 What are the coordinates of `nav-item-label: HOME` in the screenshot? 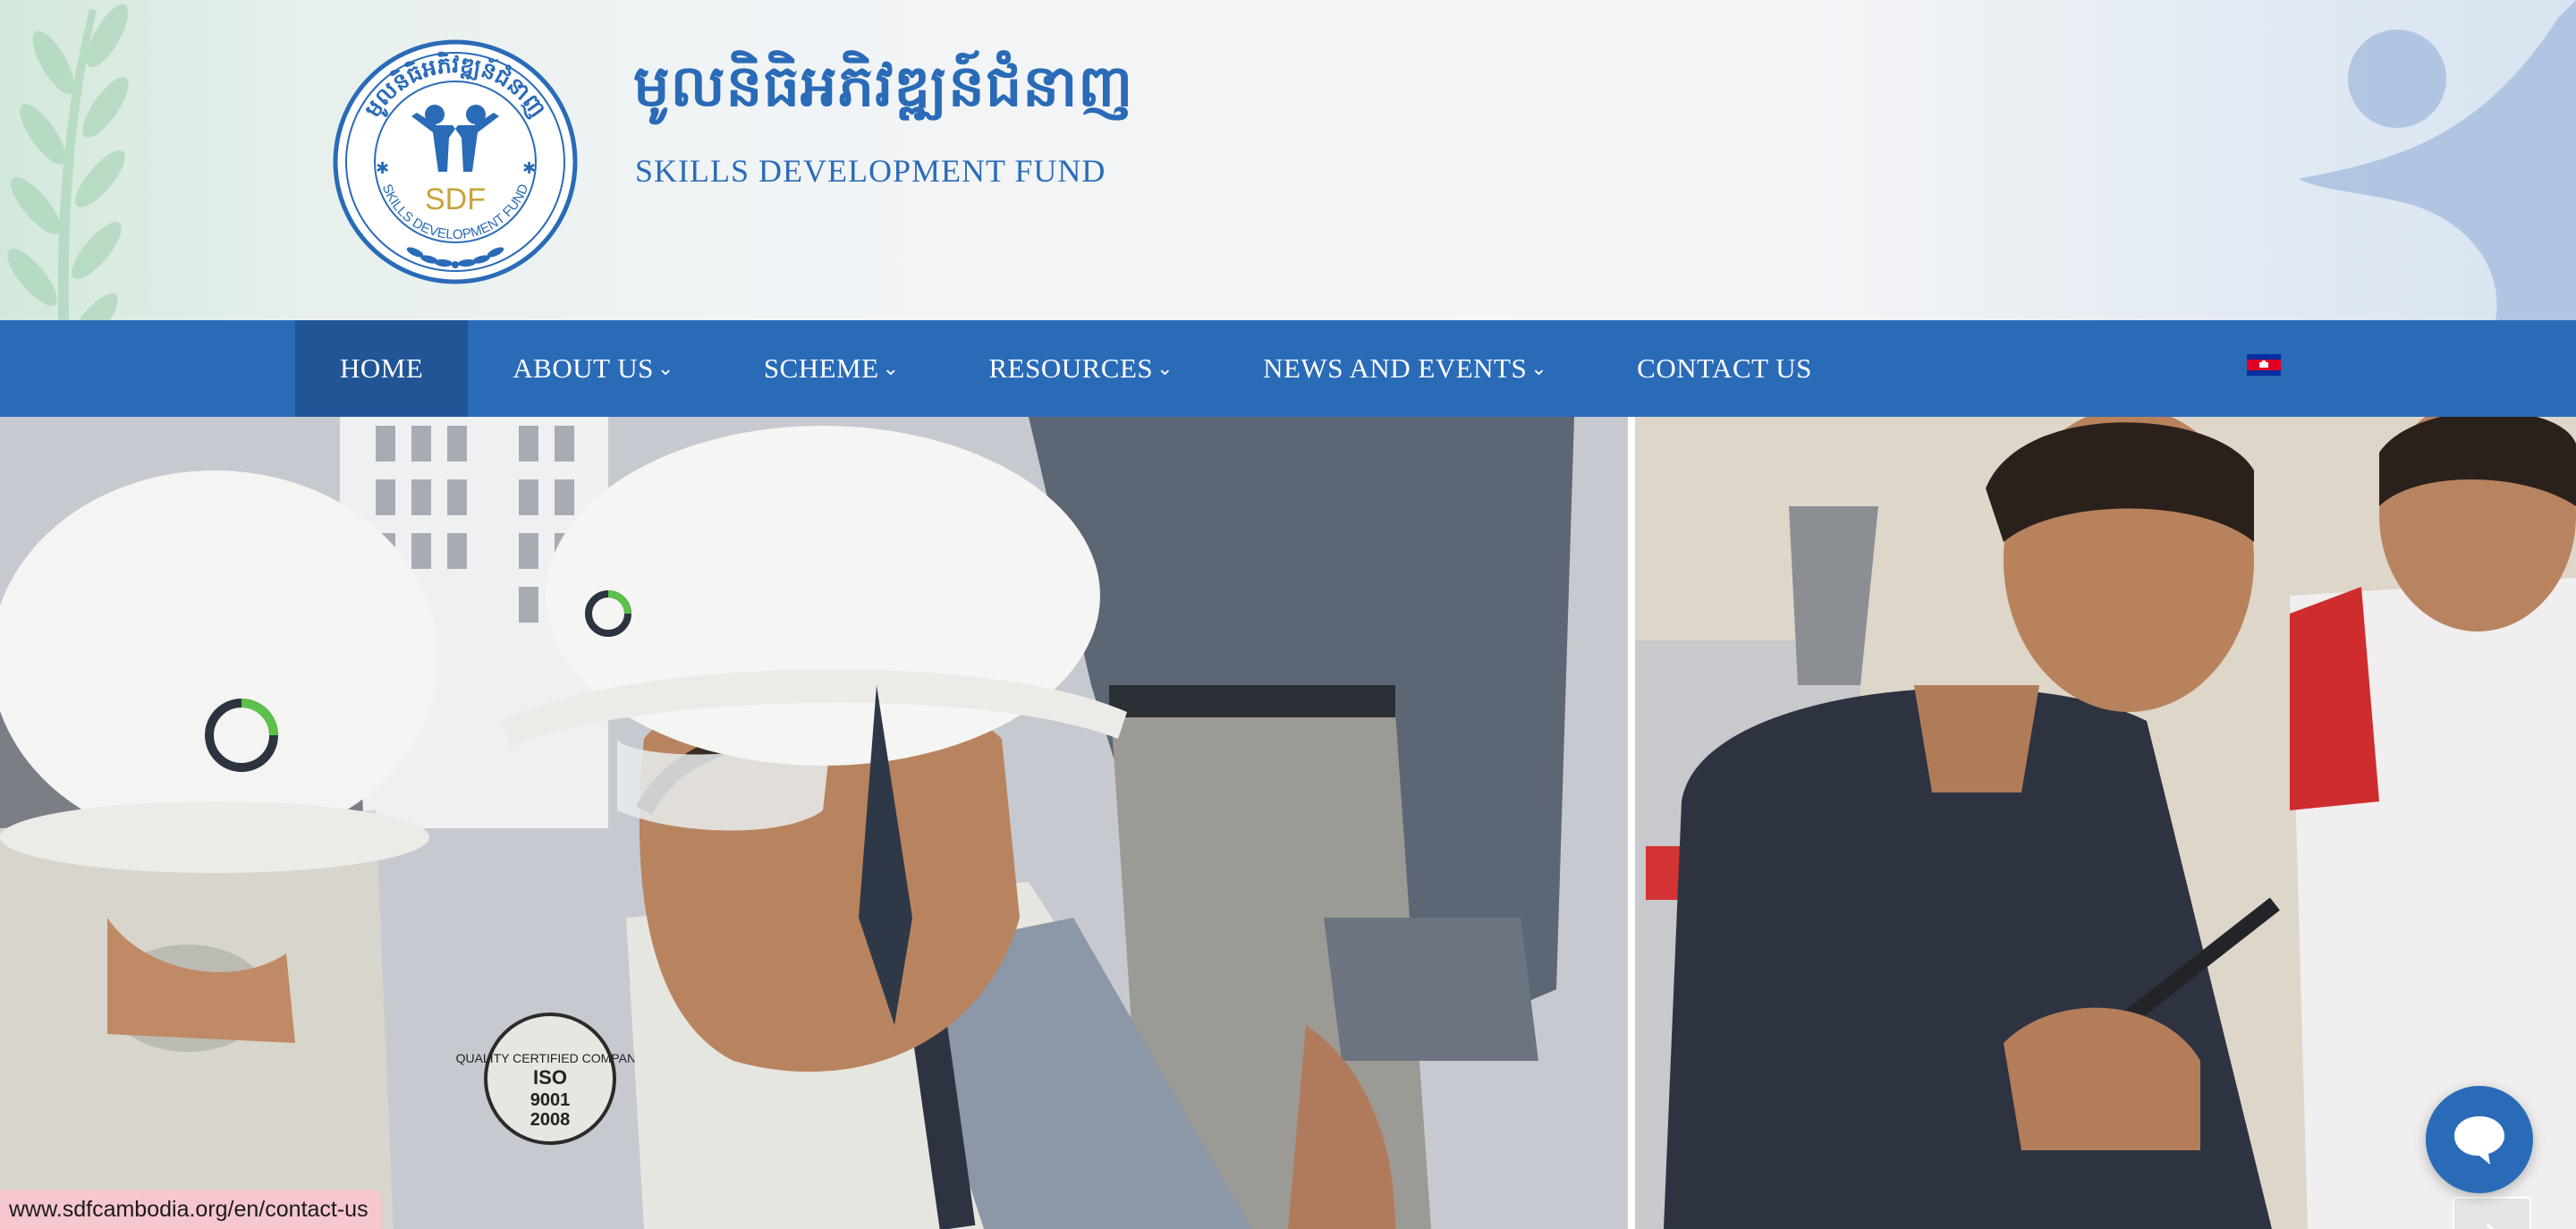 It's located at (382, 368).